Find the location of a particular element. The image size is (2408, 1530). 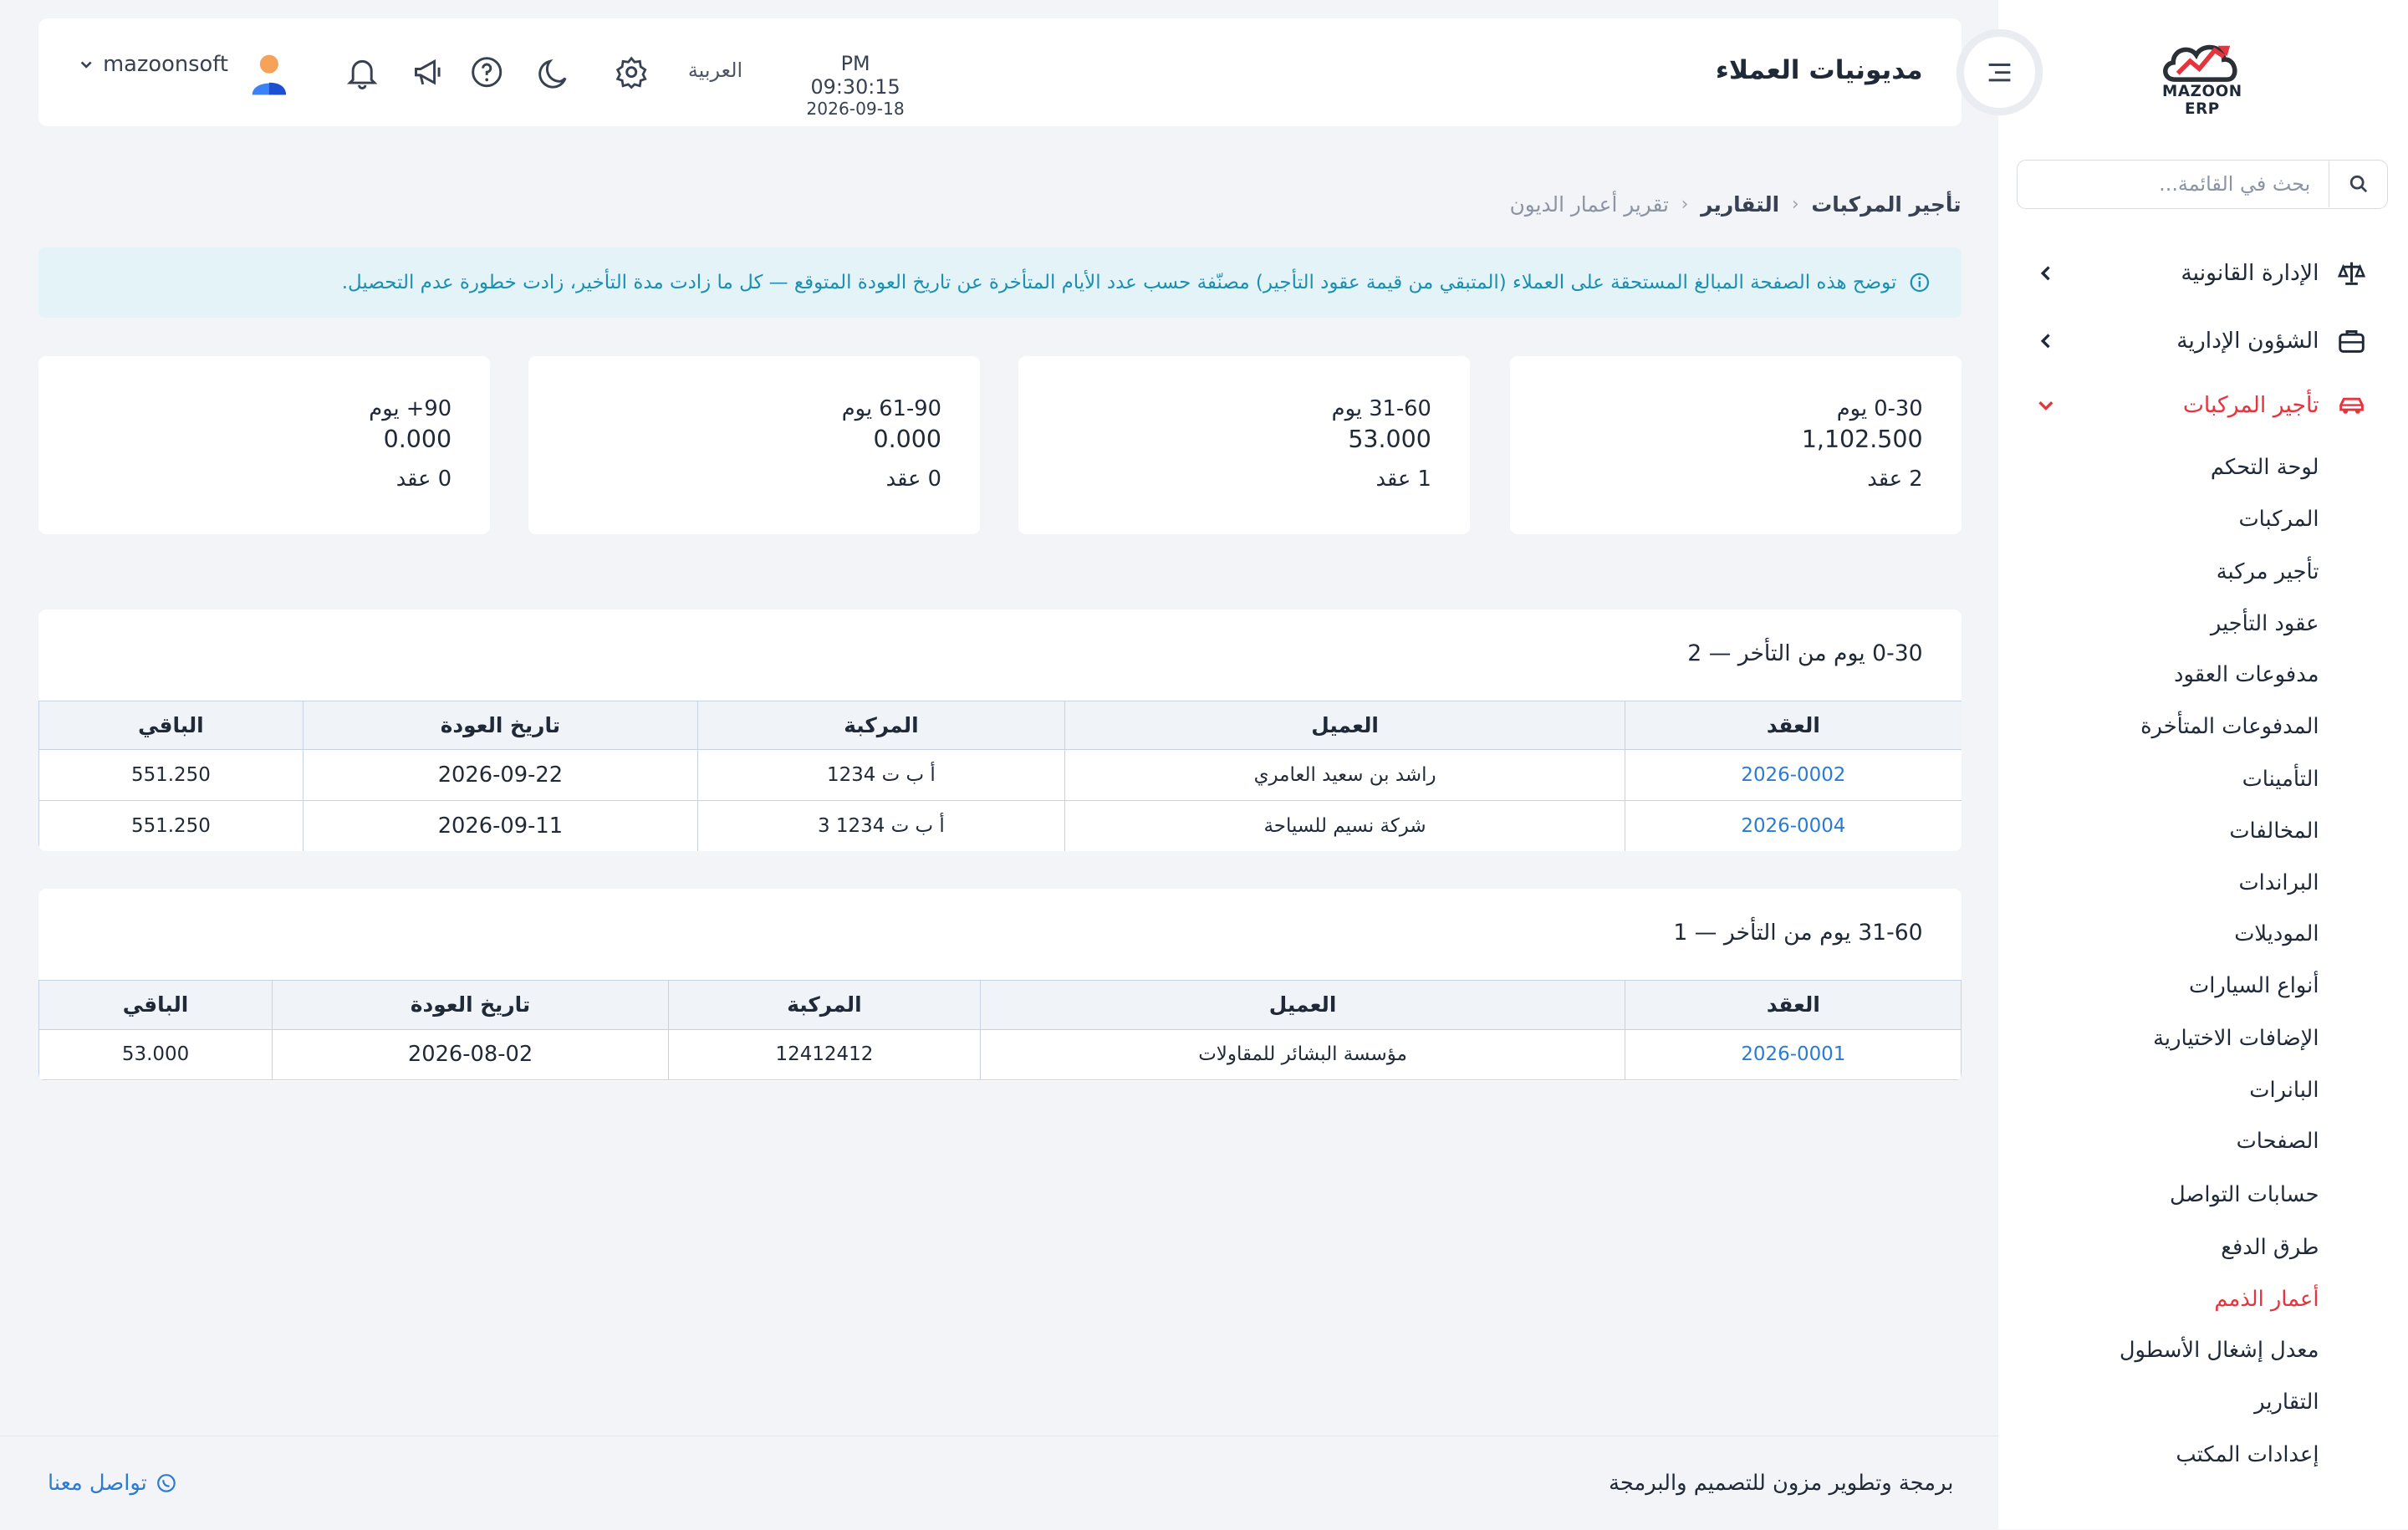

sidebar-search is located at coordinates (2202, 184).